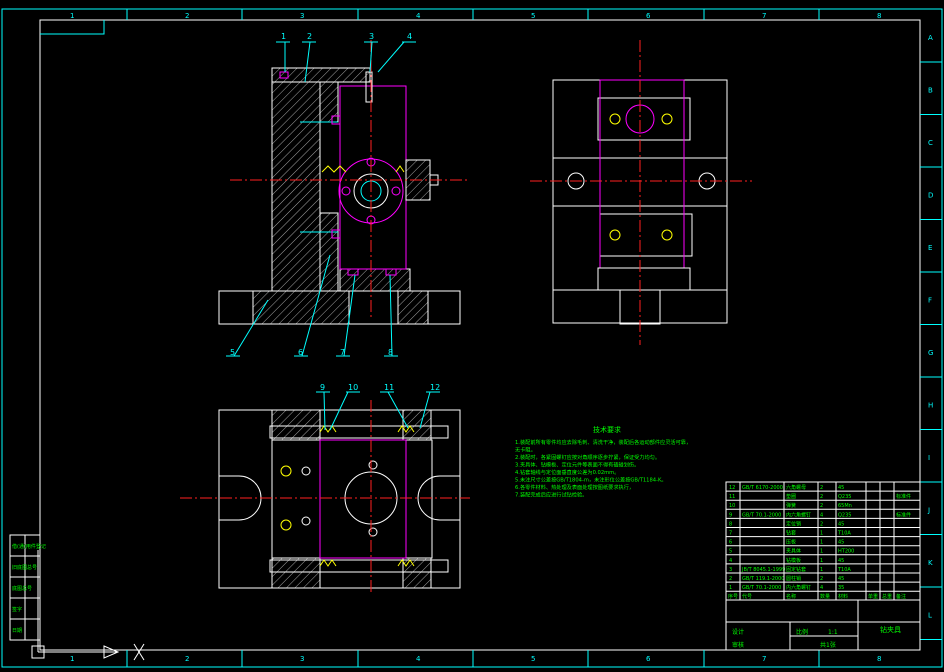  Describe the element at coordinates (409, 36) in the screenshot. I see `balloon-4: 4` at that location.